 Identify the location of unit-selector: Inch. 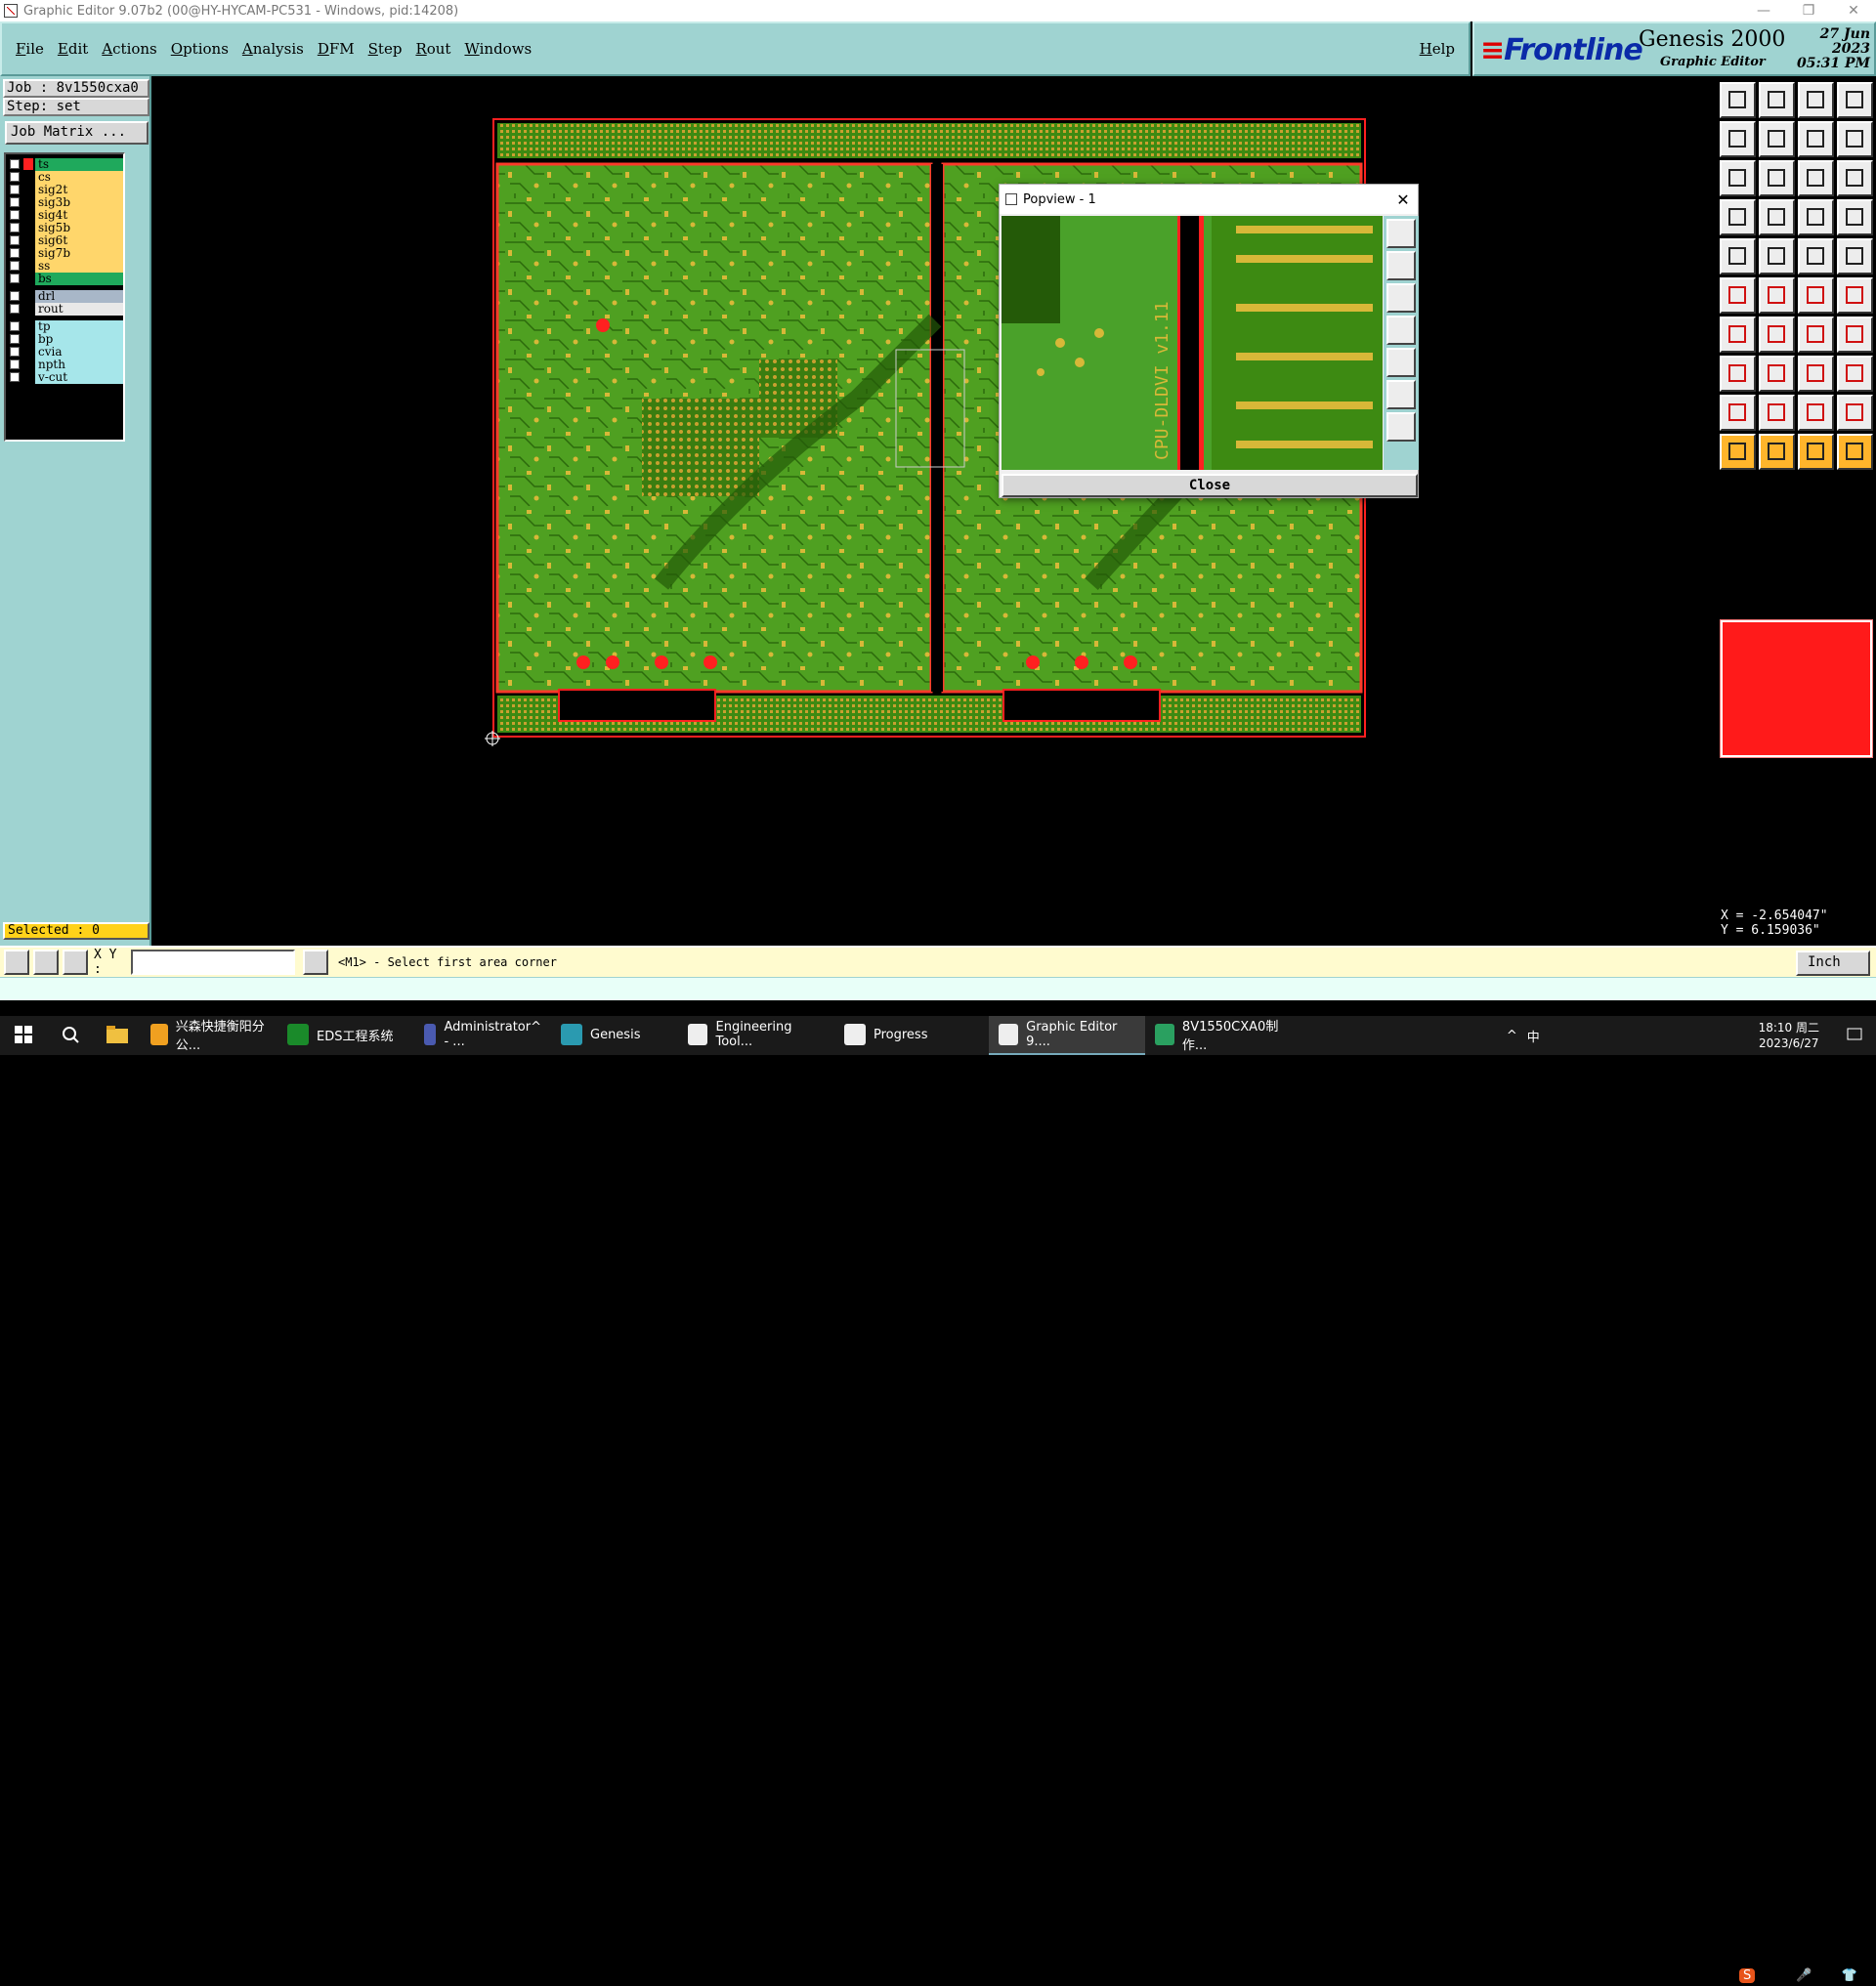
(1833, 963).